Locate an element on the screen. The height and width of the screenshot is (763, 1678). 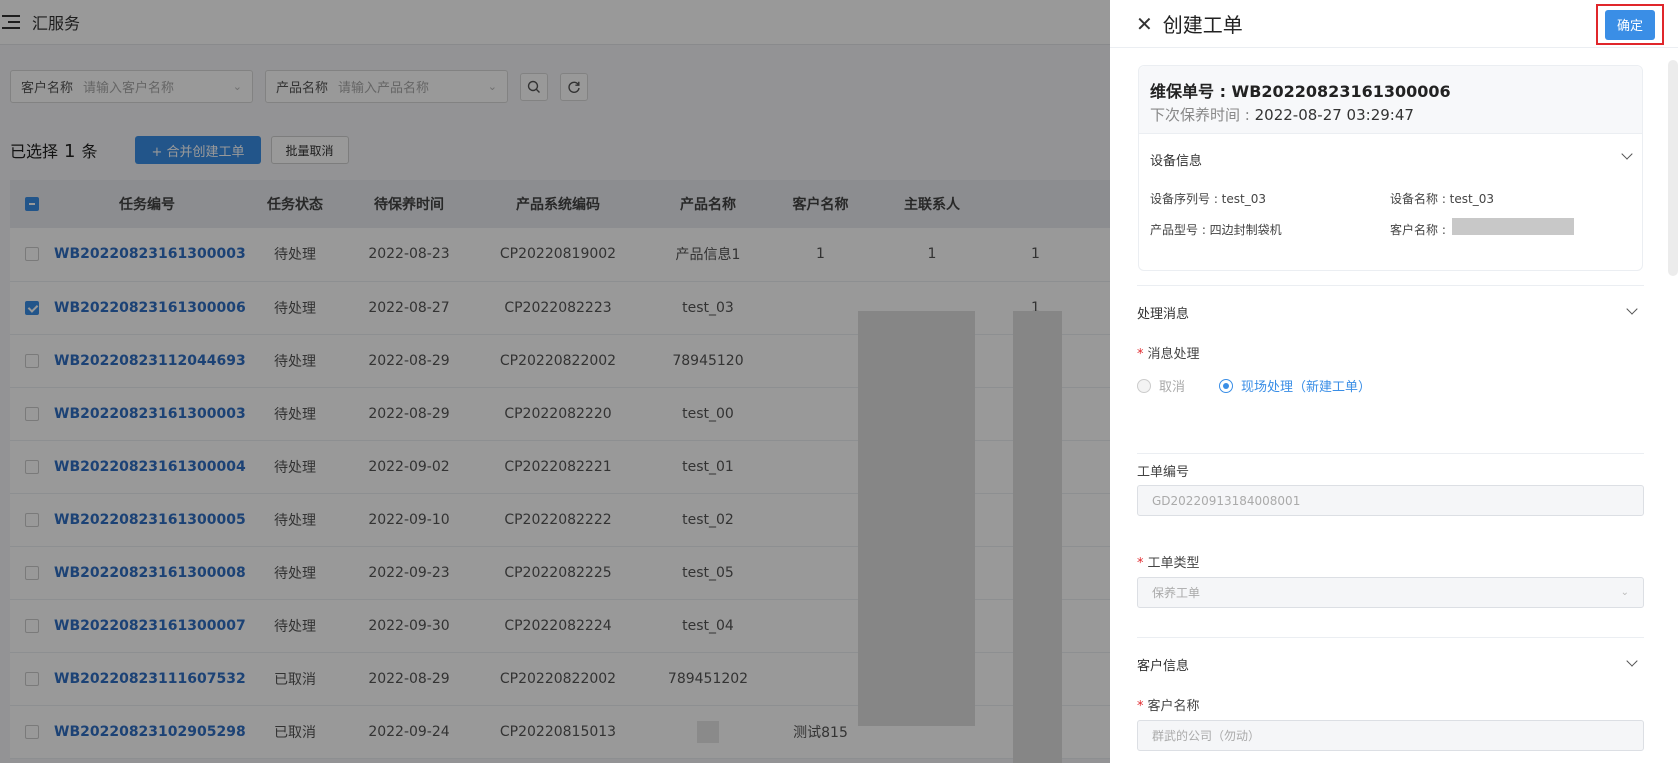
chevron-down-icon: ⌄ is located at coordinates (1624, 592).